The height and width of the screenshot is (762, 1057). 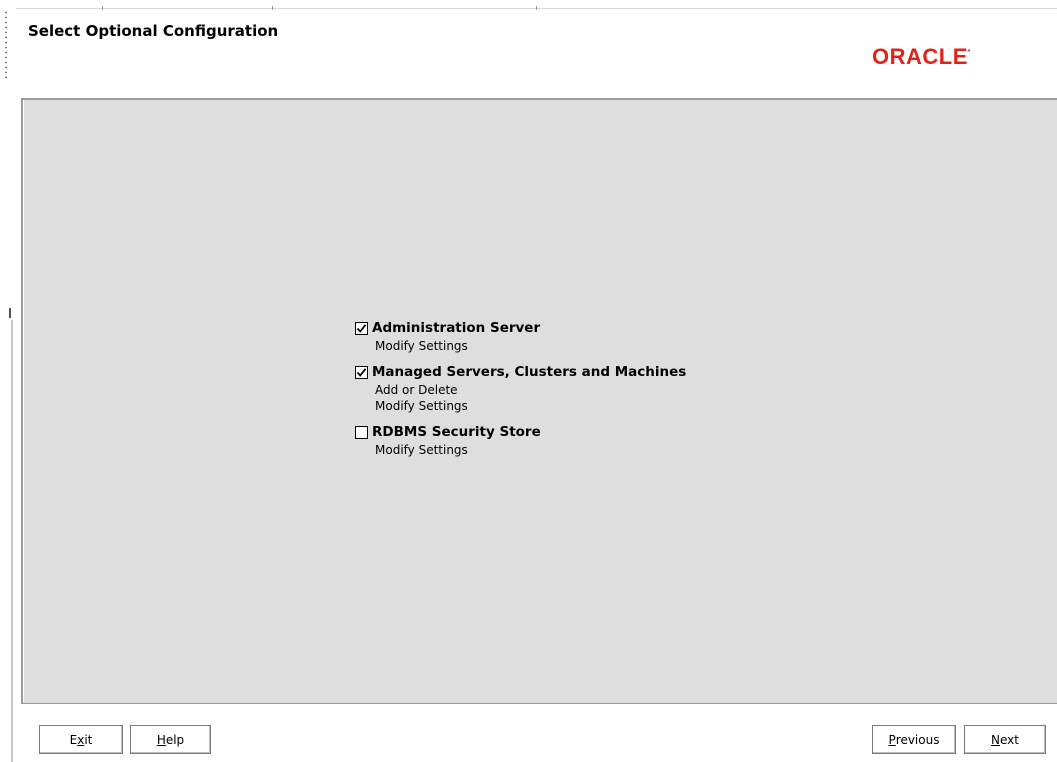 I want to click on exit-button: Ex it, so click(x=81, y=739).